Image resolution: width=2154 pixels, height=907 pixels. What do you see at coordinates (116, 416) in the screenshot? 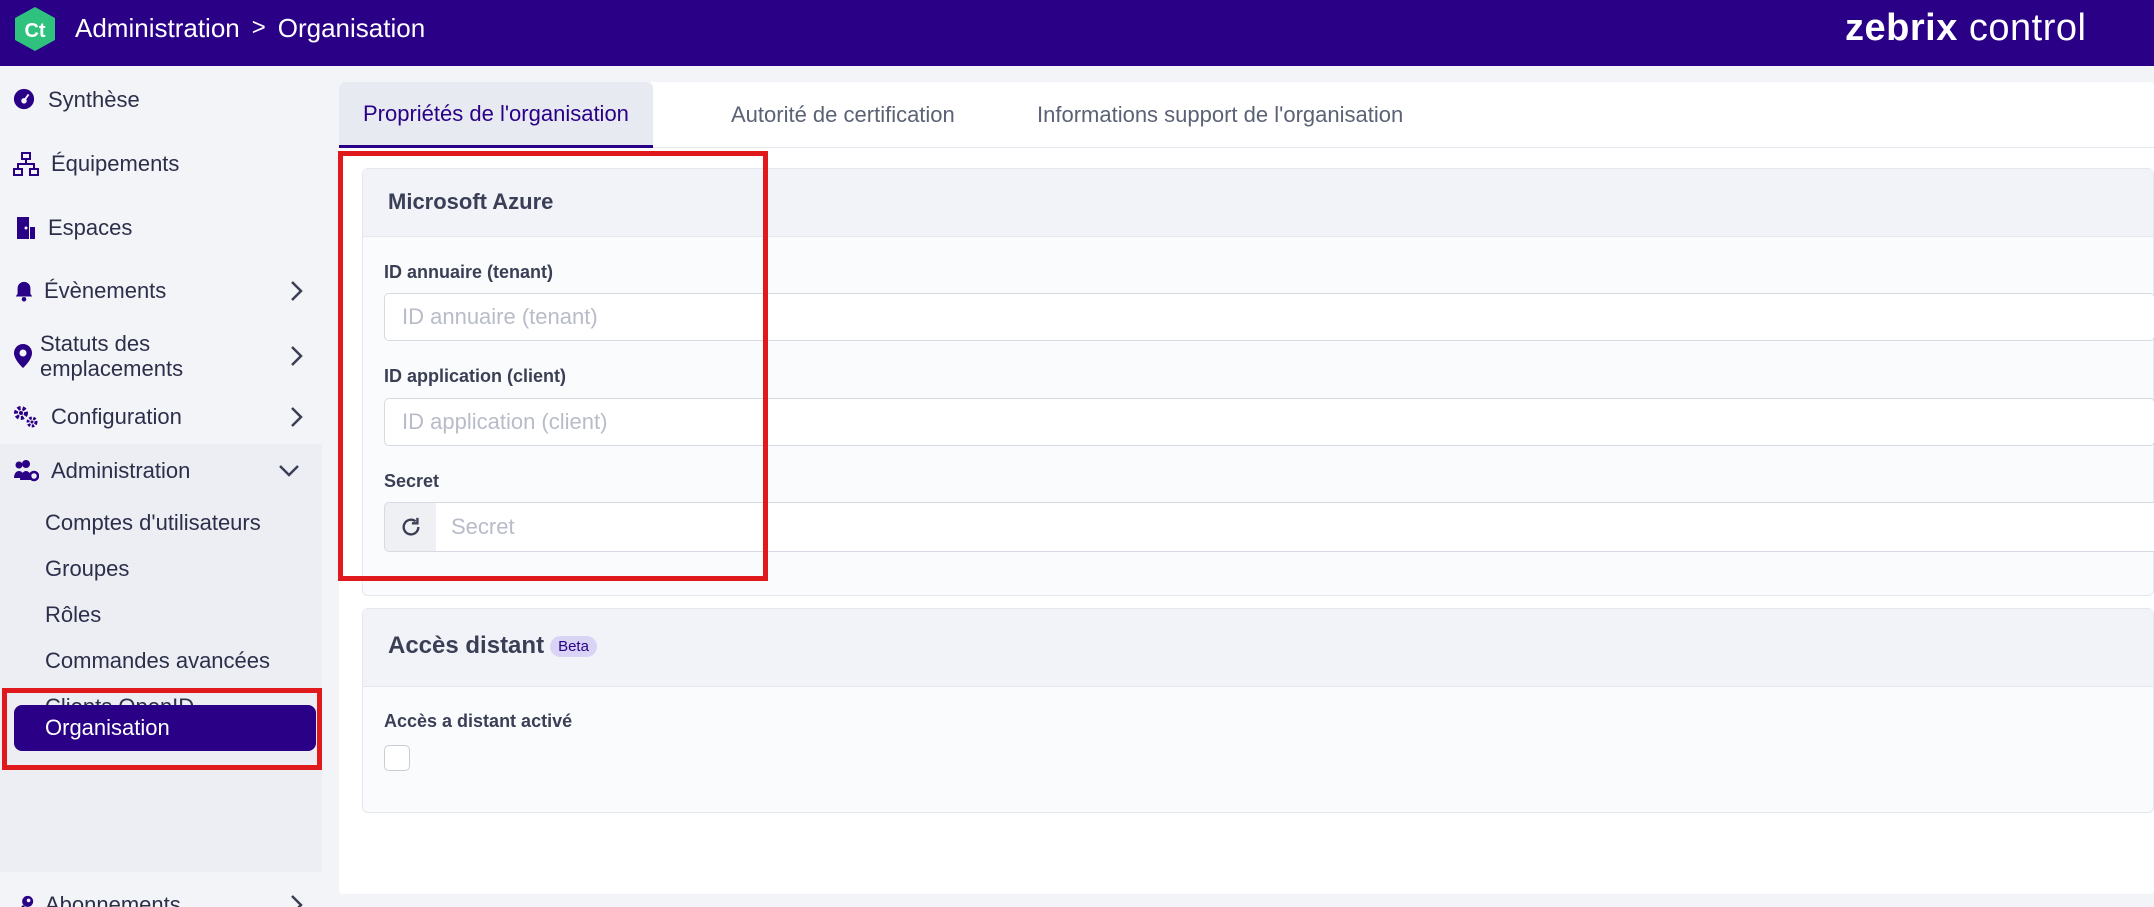
I see `sidebar-item-label: Configuration` at bounding box center [116, 416].